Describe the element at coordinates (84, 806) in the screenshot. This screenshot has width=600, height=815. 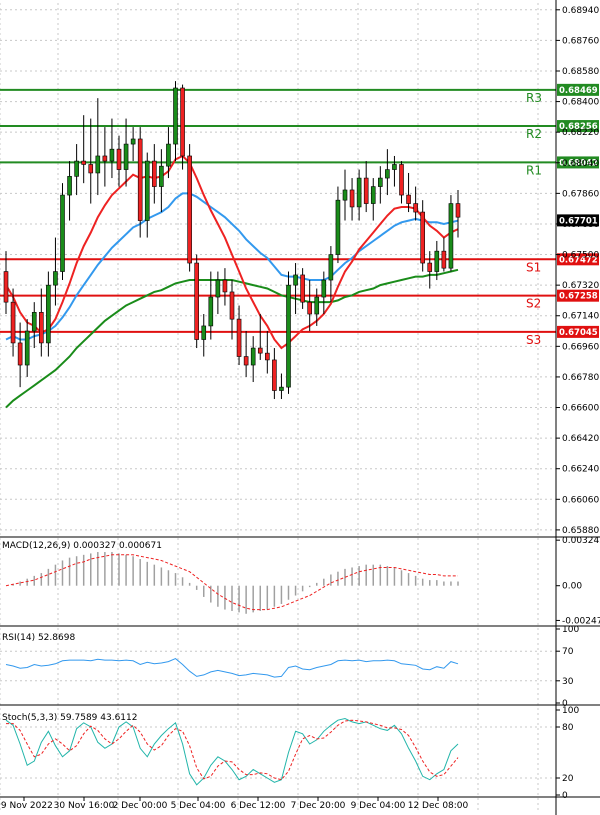
I see `time-tick-label: 30 Nov 16:00` at that location.